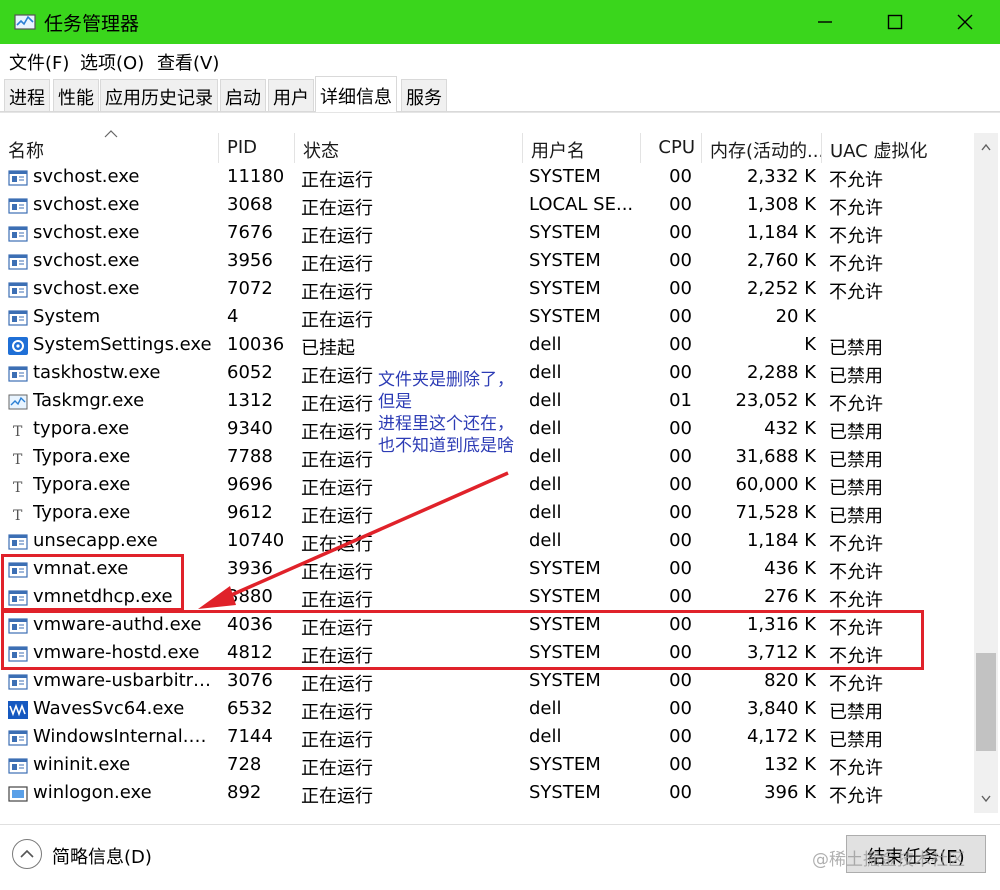 This screenshot has height=890, width=1000. Describe the element at coordinates (76, 95) in the screenshot. I see `tab-performance: 性能` at that location.